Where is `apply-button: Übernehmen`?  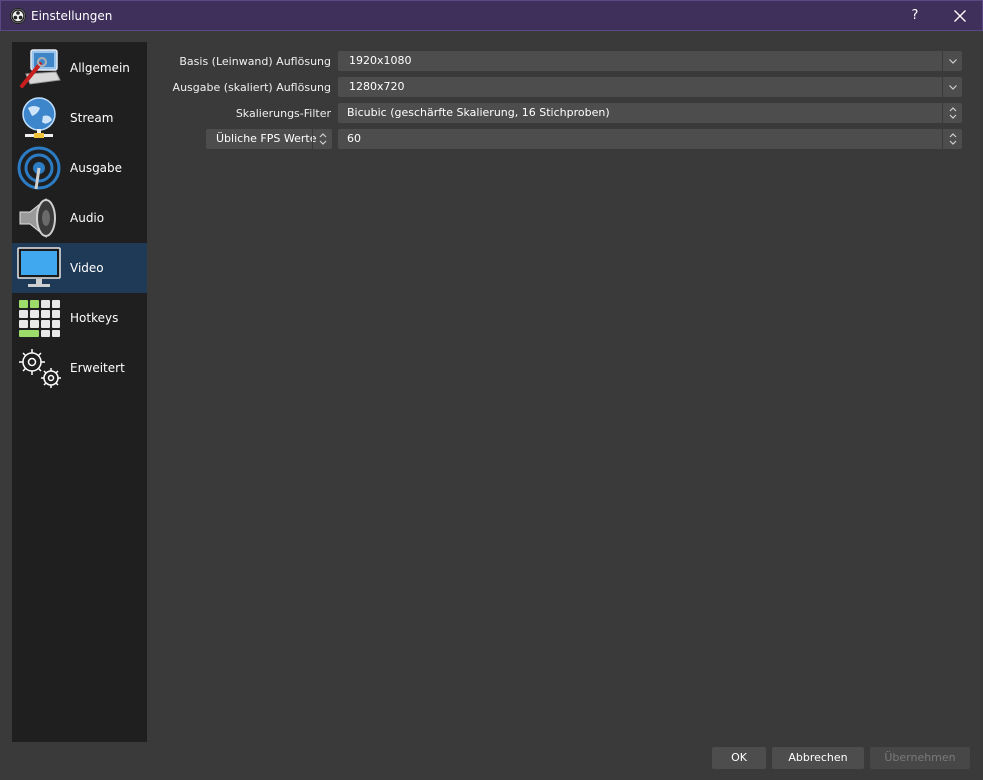 apply-button: Übernehmen is located at coordinates (920, 758).